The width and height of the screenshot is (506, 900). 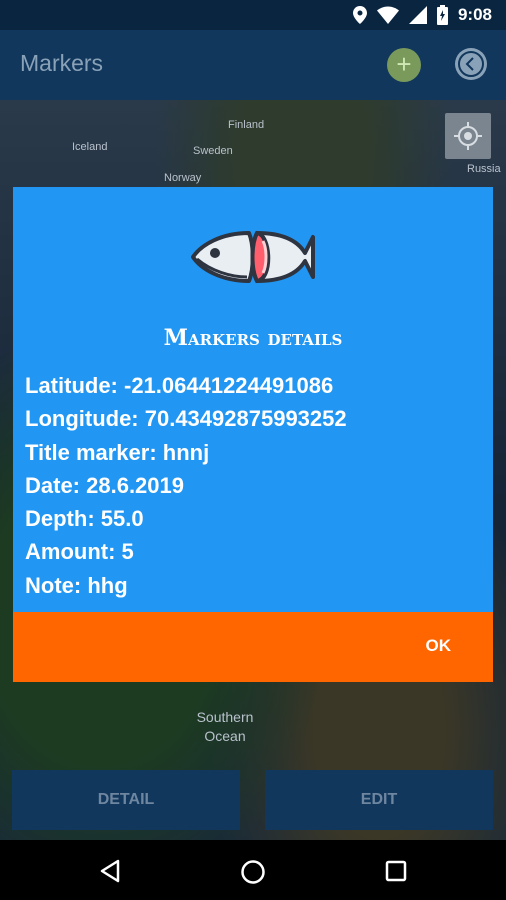 I want to click on back-button, so click(x=471, y=64).